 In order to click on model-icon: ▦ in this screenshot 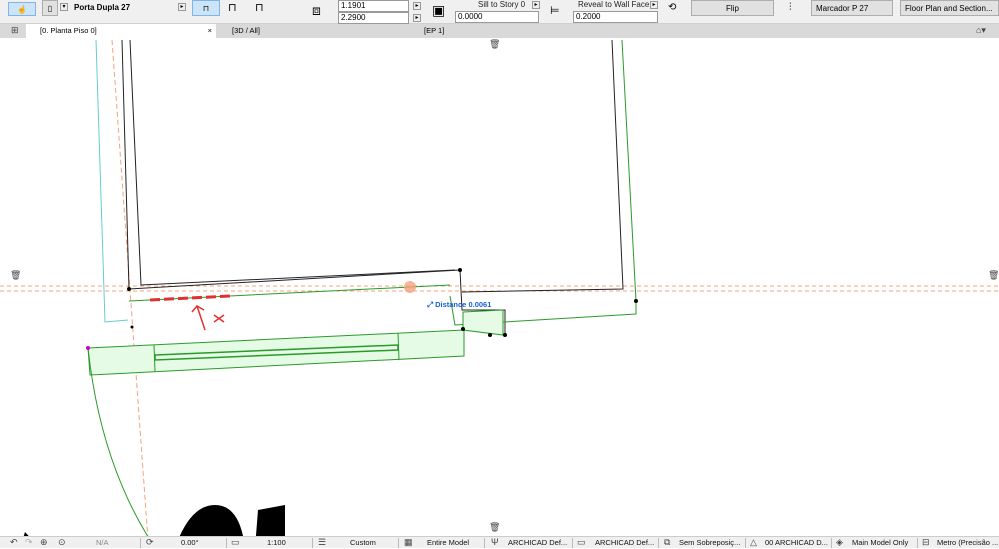, I will do `click(408, 542)`.